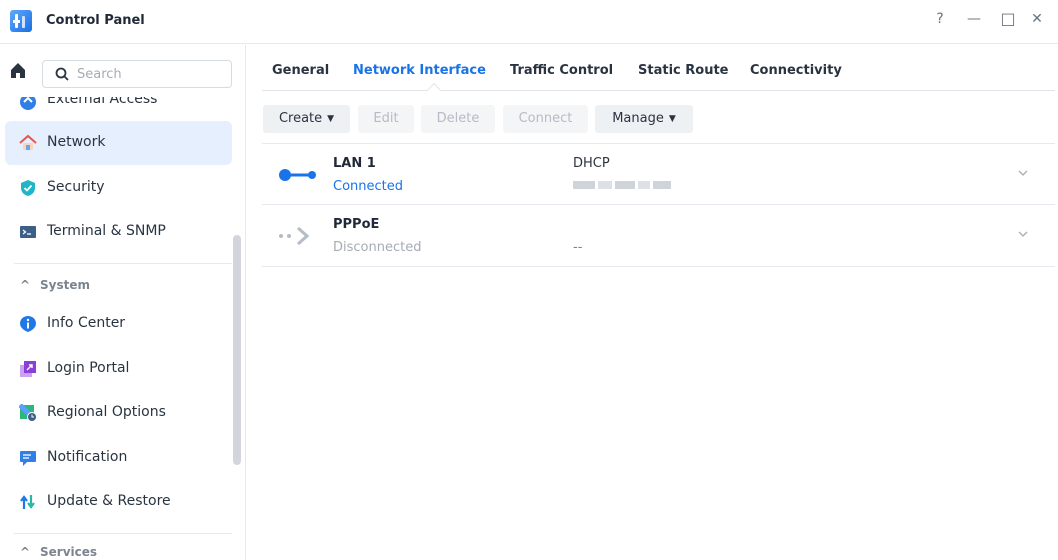 Image resolution: width=1058 pixels, height=560 pixels. What do you see at coordinates (88, 368) in the screenshot?
I see `sidebar-item-label: Login Portal` at bounding box center [88, 368].